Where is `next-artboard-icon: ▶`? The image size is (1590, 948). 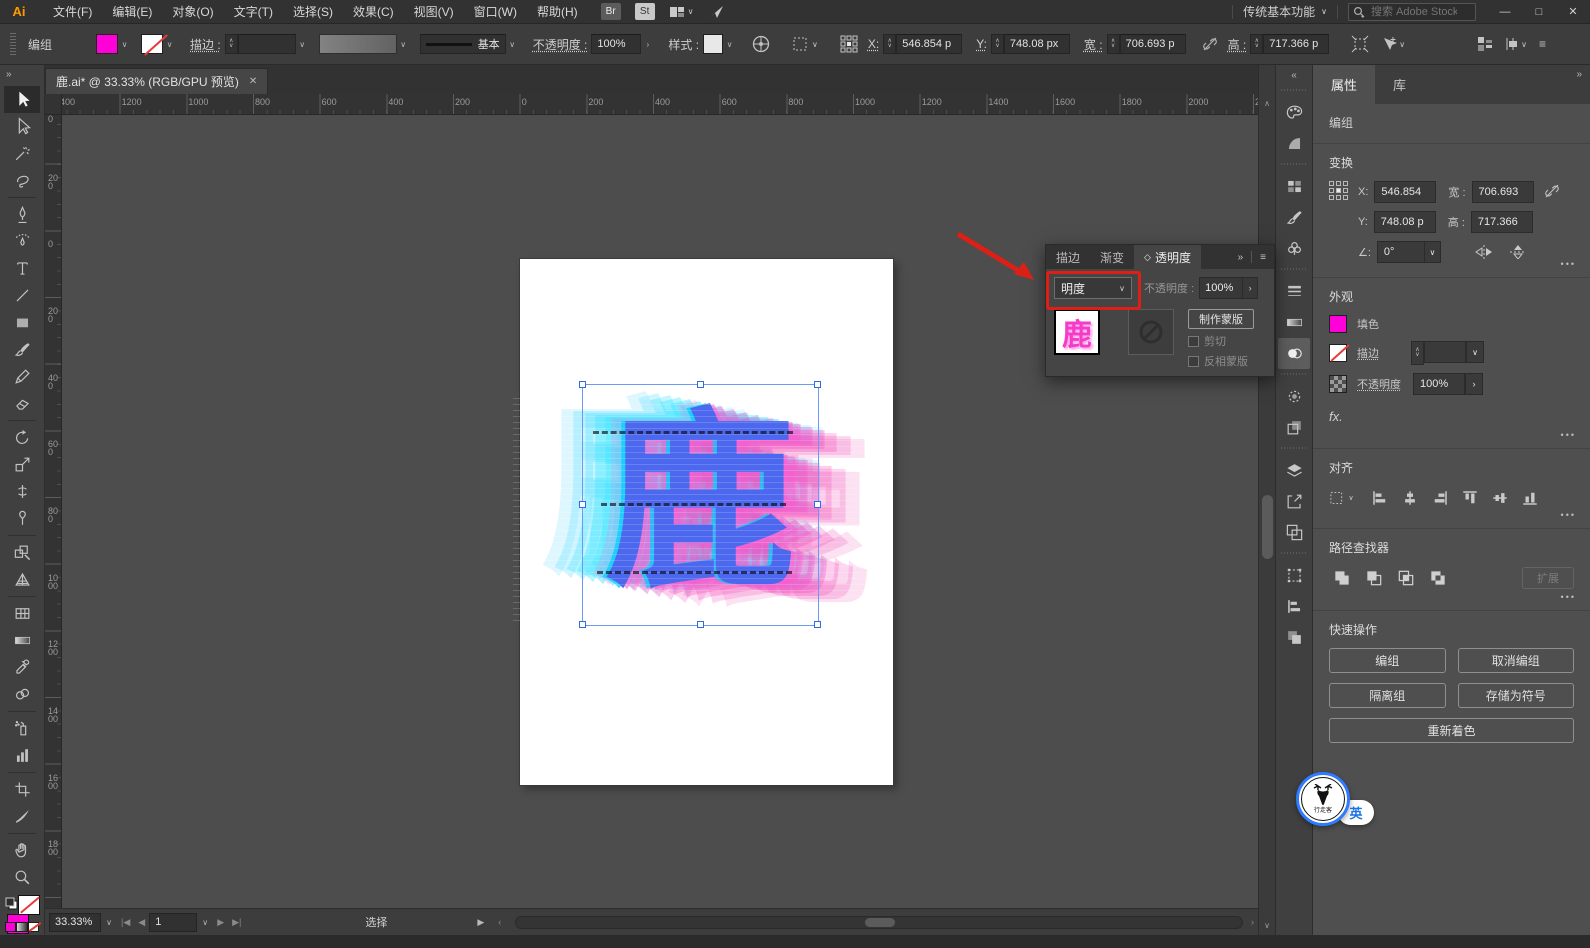 next-artboard-icon: ▶ is located at coordinates (220, 922).